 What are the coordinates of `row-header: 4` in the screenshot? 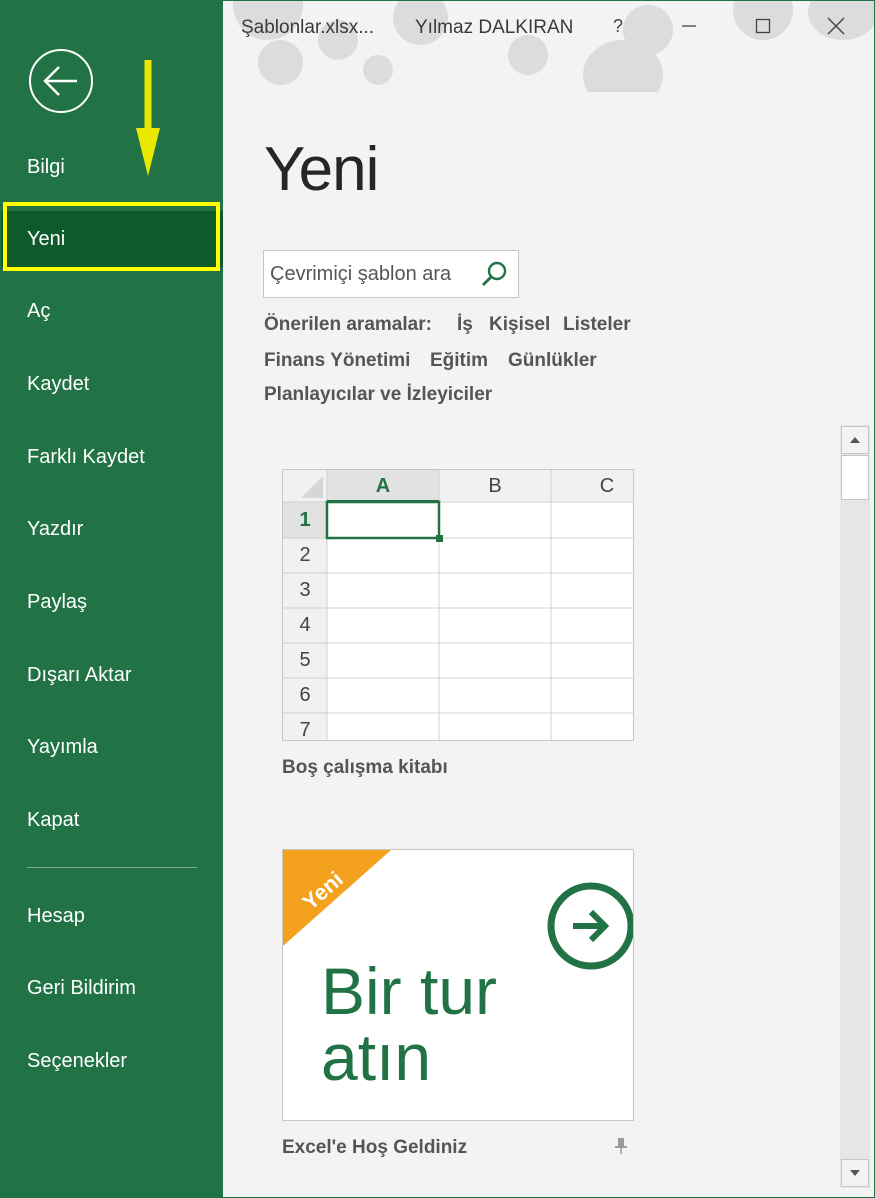 It's located at (305, 625).